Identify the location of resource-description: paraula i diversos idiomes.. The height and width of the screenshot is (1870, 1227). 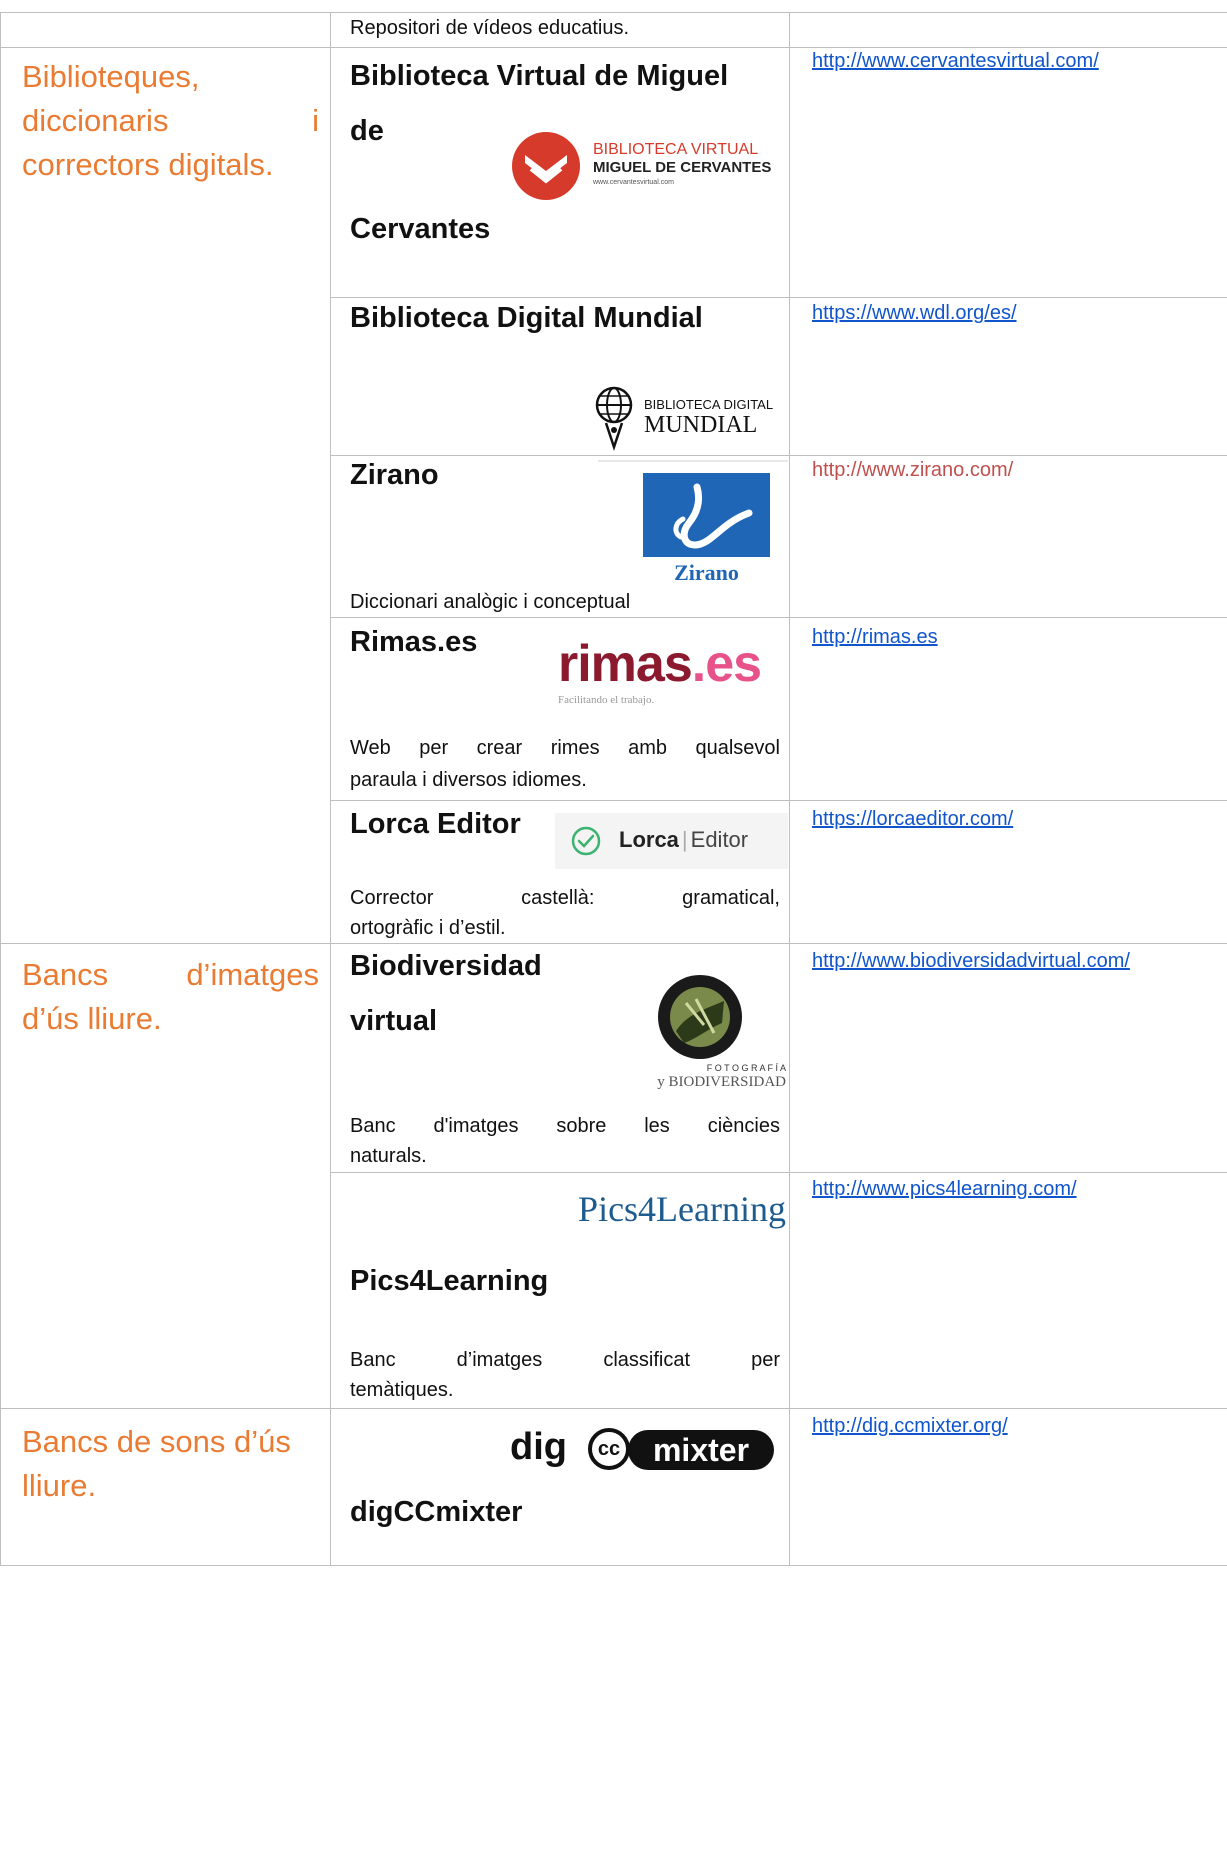
(468, 780).